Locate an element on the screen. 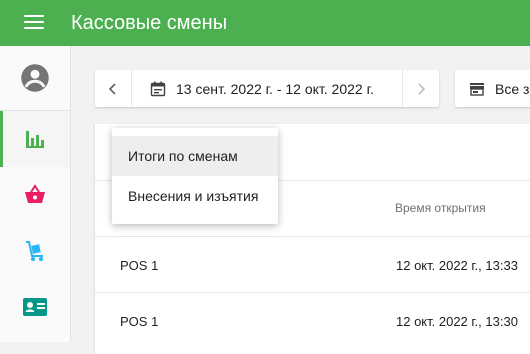  menu-item-shift-totals: Итоги по сменам is located at coordinates (195, 156).